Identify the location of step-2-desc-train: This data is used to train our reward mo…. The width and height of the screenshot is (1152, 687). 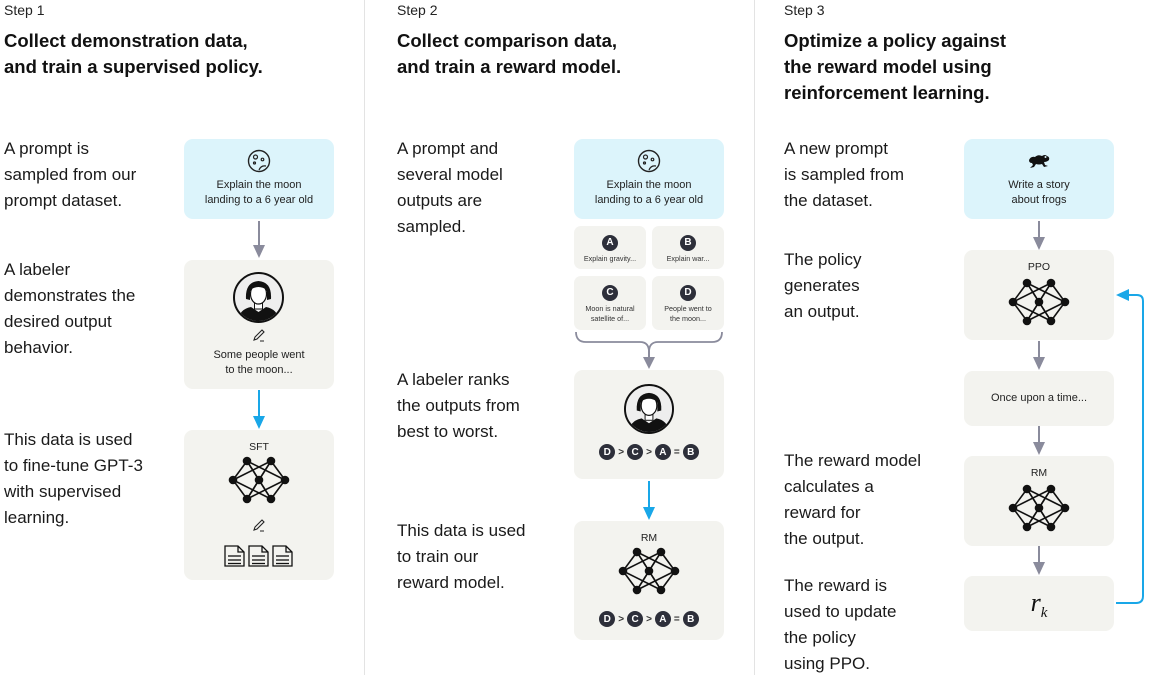
(461, 557).